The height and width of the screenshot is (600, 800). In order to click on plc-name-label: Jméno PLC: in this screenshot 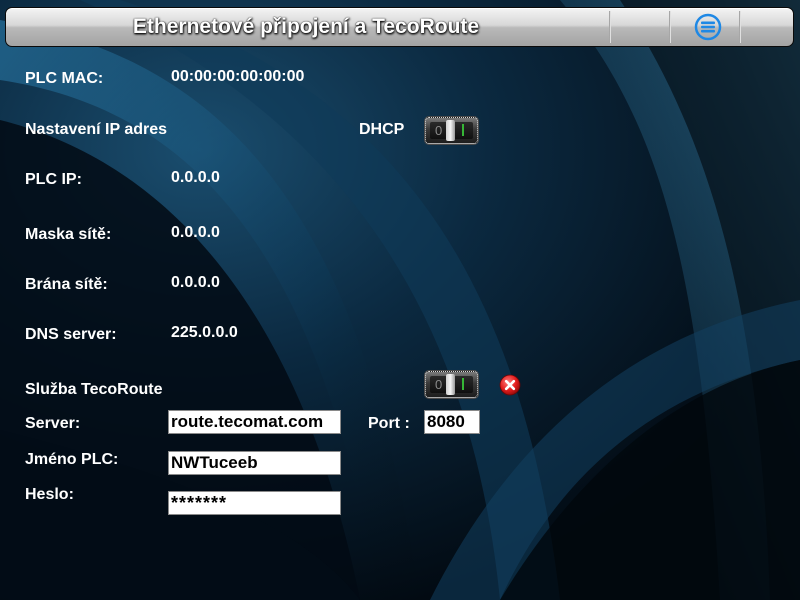, I will do `click(72, 459)`.